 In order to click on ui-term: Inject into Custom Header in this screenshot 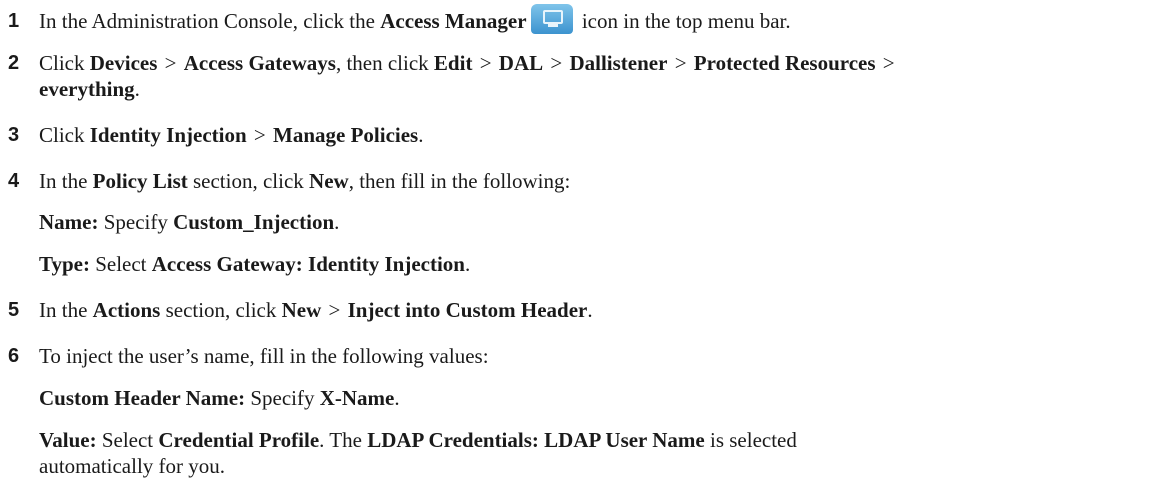, I will do `click(467, 310)`.